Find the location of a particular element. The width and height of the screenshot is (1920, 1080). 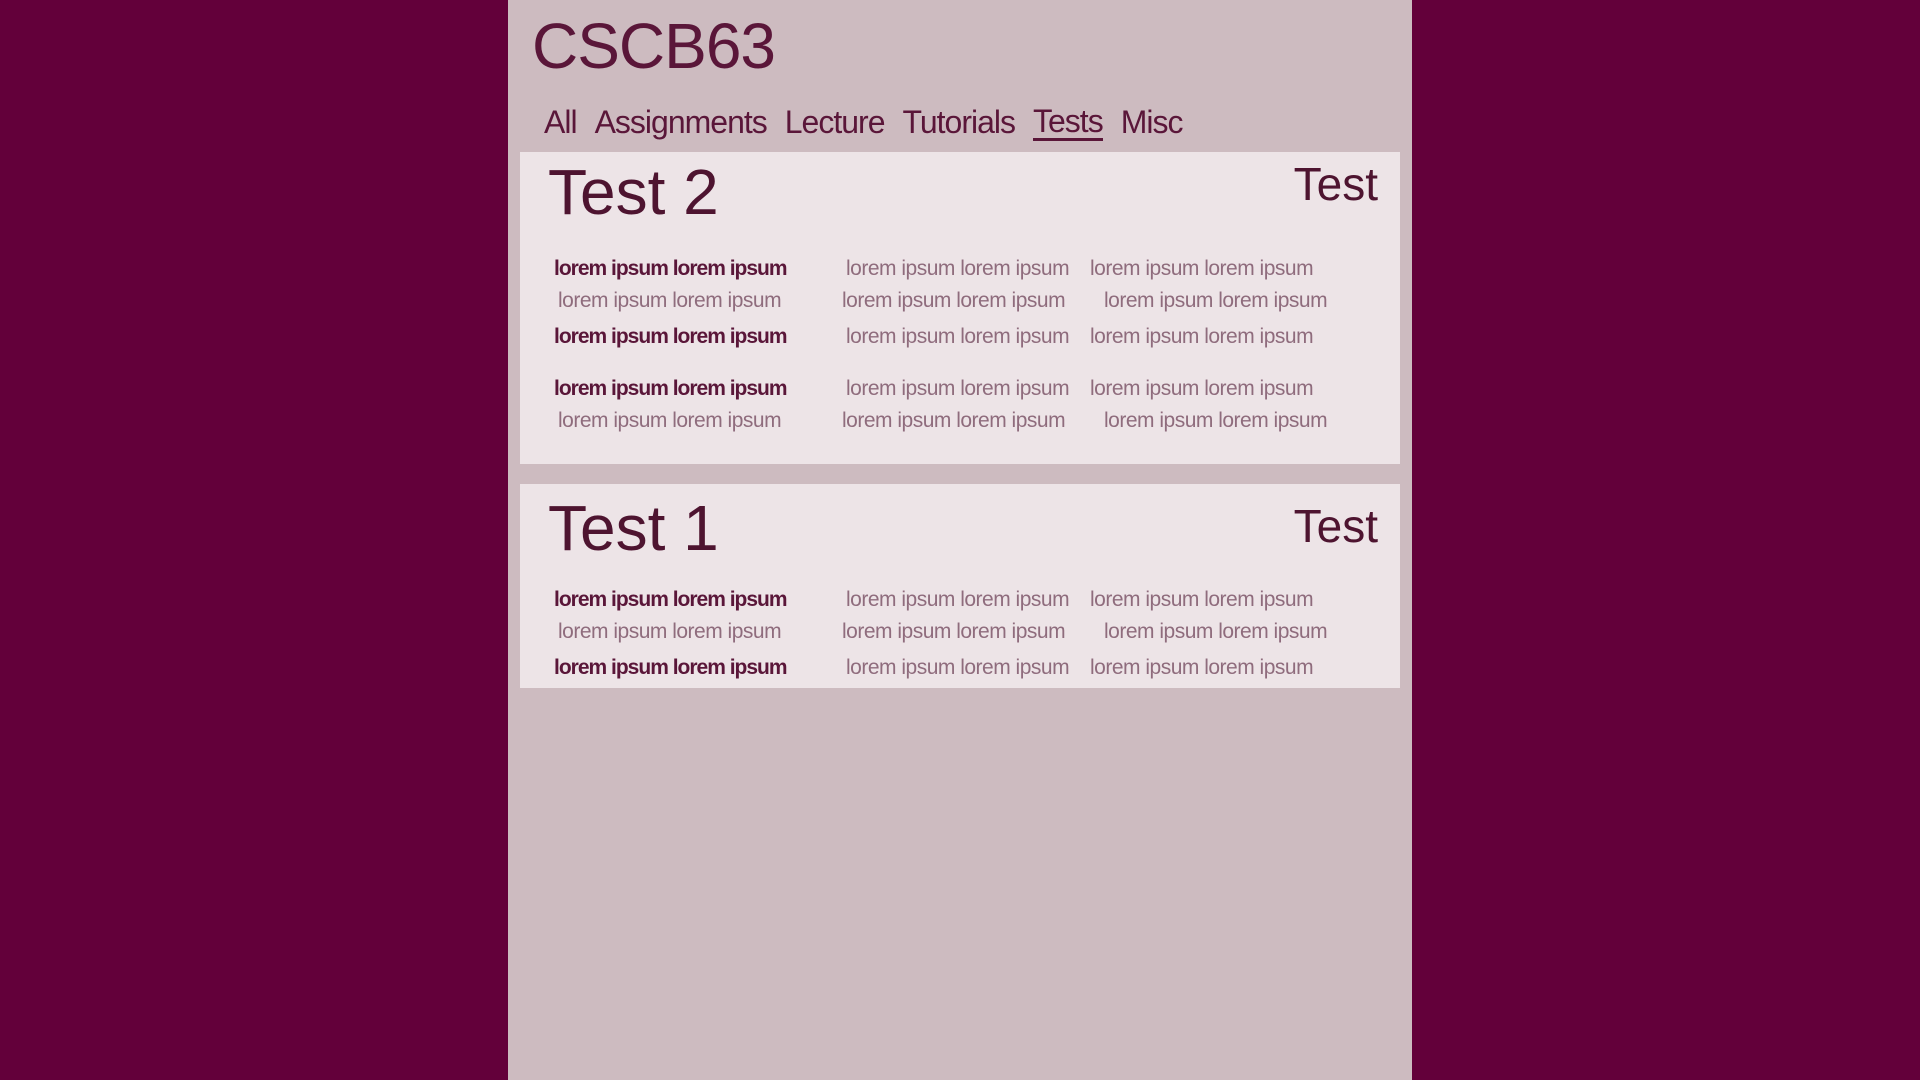

tab-tests: Tests is located at coordinates (1068, 123).